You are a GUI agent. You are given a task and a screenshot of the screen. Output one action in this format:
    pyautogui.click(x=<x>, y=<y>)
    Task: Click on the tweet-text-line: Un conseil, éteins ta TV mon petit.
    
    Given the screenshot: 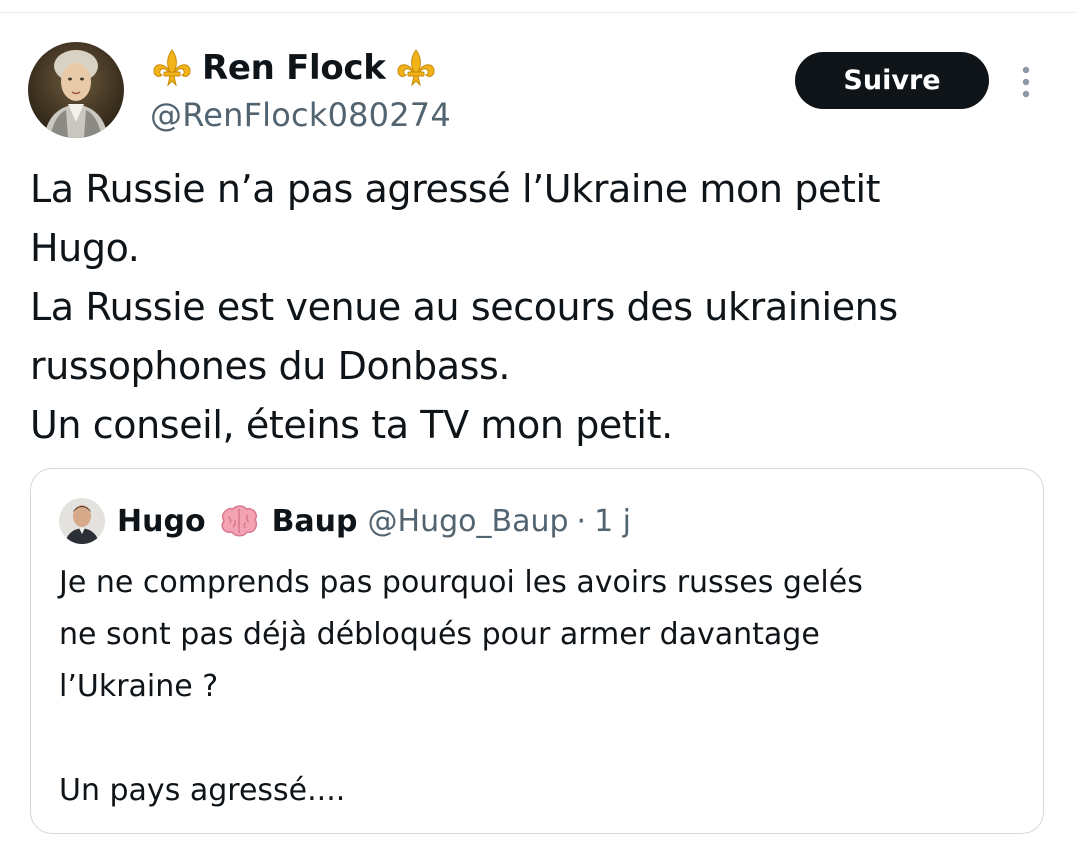 What is the action you would take?
    pyautogui.click(x=351, y=425)
    